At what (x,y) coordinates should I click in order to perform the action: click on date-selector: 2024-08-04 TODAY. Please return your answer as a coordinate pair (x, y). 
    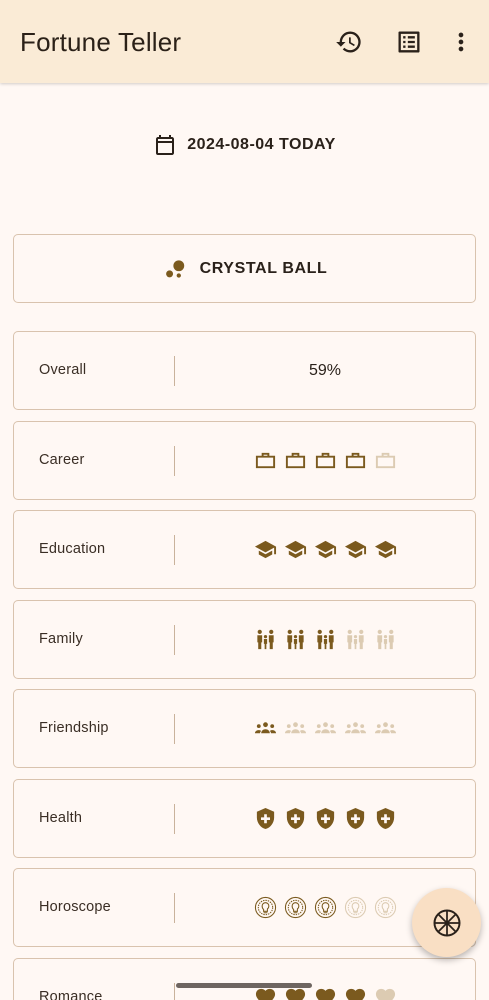
    Looking at the image, I should click on (244, 145).